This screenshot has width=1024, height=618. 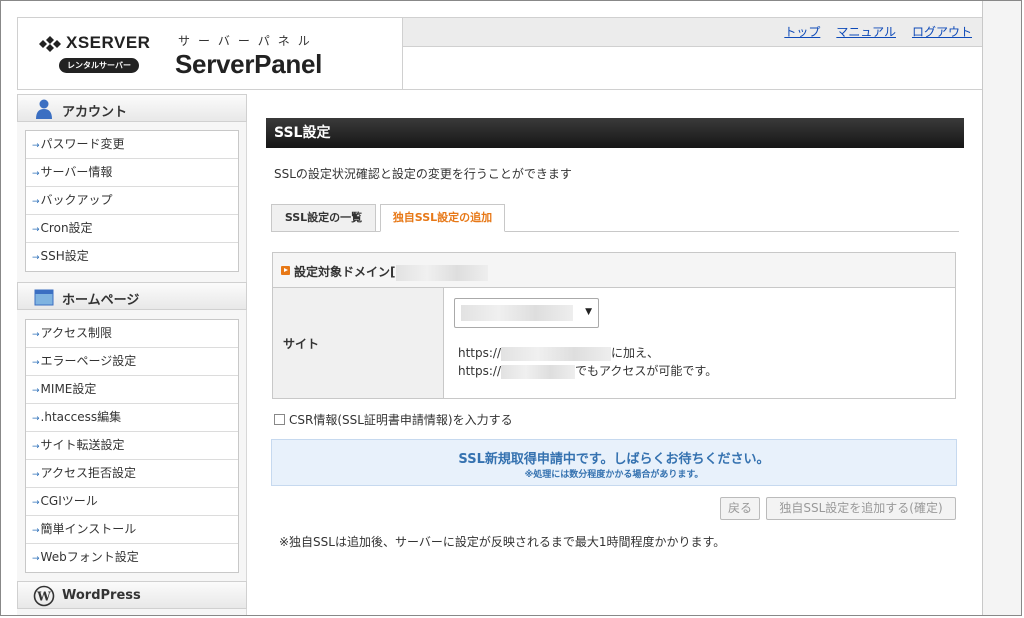 I want to click on sidebar-item-backup: →バックアップ, so click(x=132, y=201).